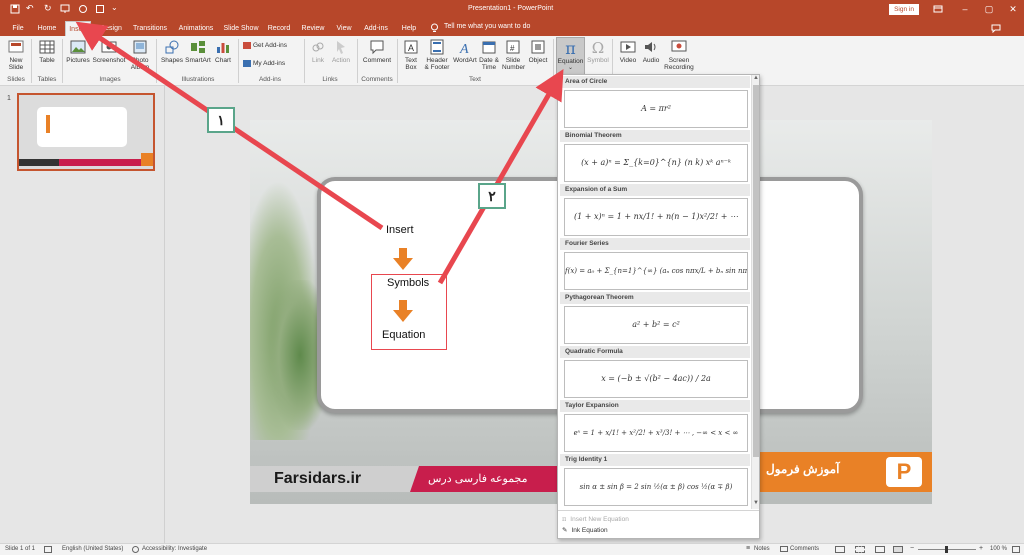 Image resolution: width=1024 pixels, height=555 pixels. Describe the element at coordinates (111, 28) in the screenshot. I see `tab-design: Design` at that location.